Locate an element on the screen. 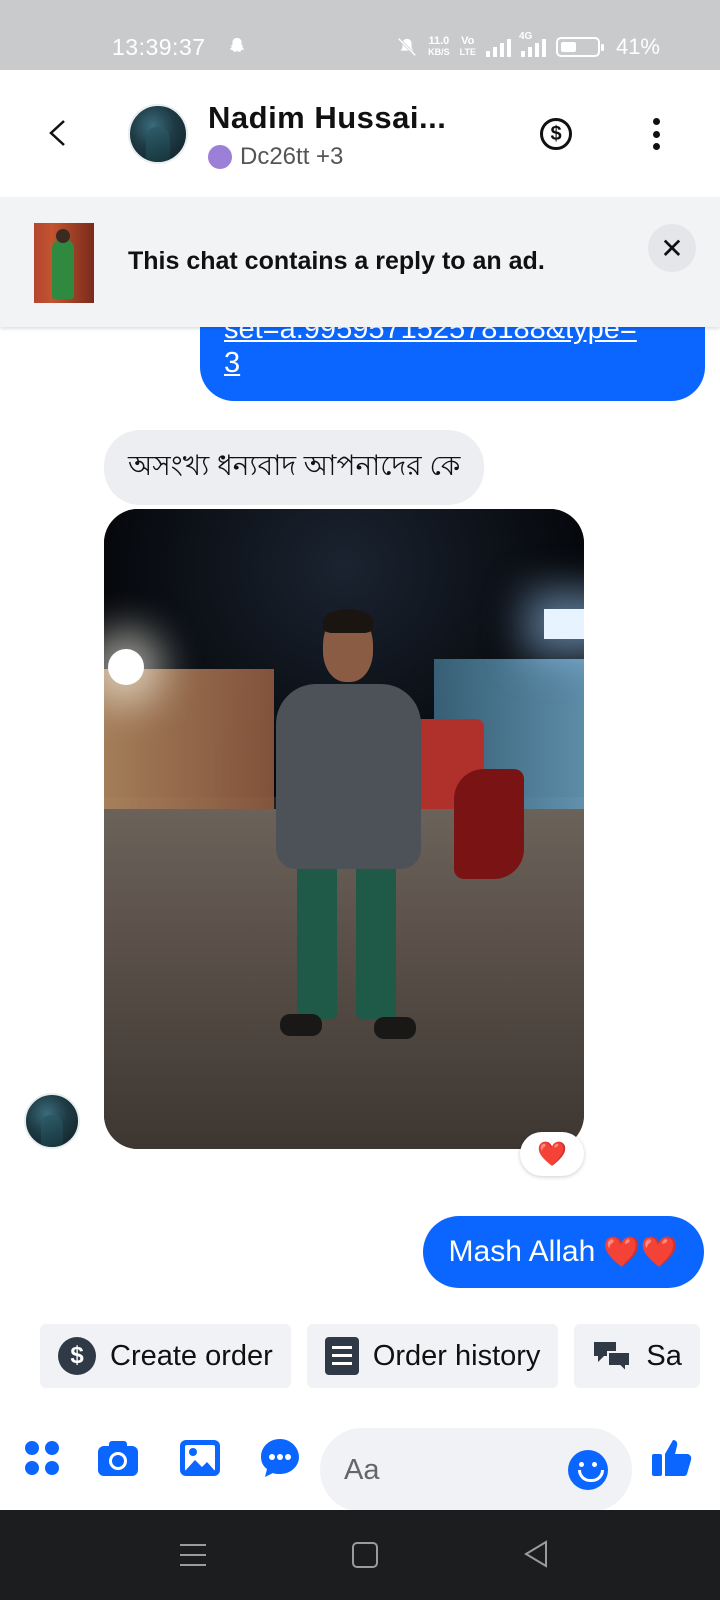  link-text-line2: 3 is located at coordinates (452, 363).